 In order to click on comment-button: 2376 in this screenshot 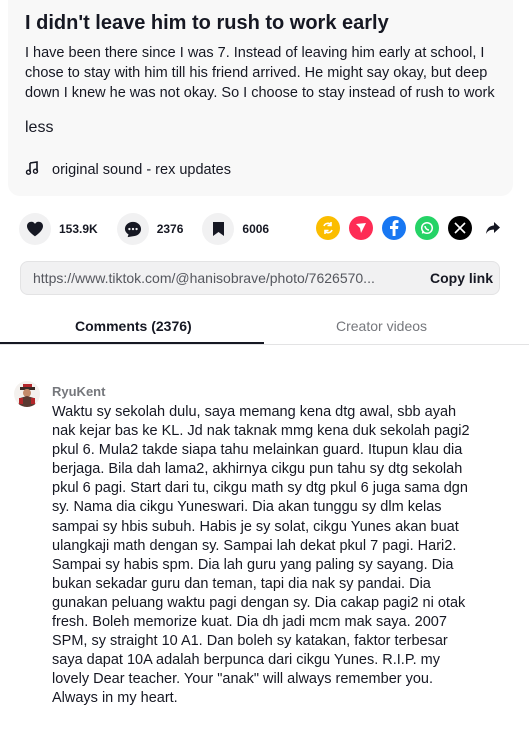, I will do `click(150, 229)`.